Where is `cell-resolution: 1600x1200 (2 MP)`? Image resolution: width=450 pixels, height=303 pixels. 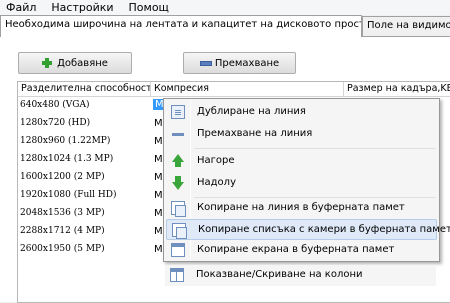
cell-resolution: 1600x1200 (2 MP) is located at coordinates (62, 177).